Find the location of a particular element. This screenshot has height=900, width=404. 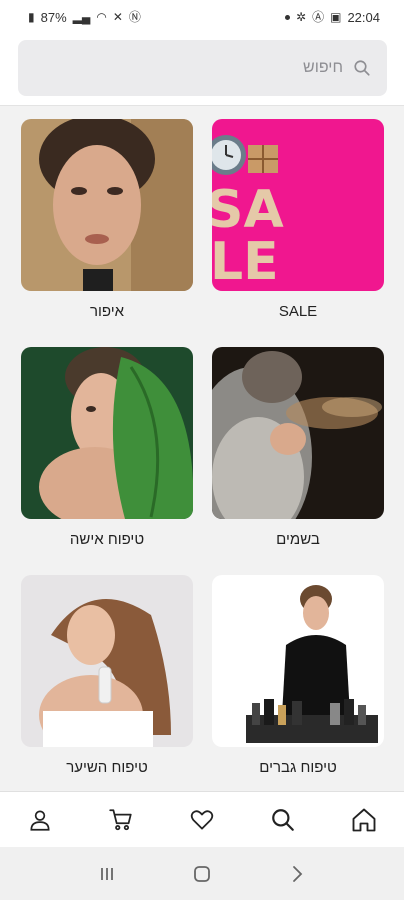

sale-image-text-bottom: LE is located at coordinates (245, 261).